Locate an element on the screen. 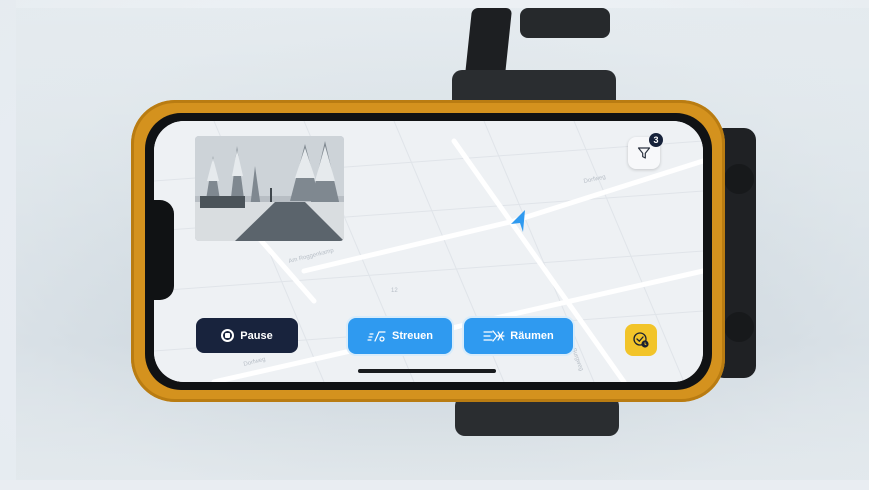  pause-button: Pause is located at coordinates (247, 335).